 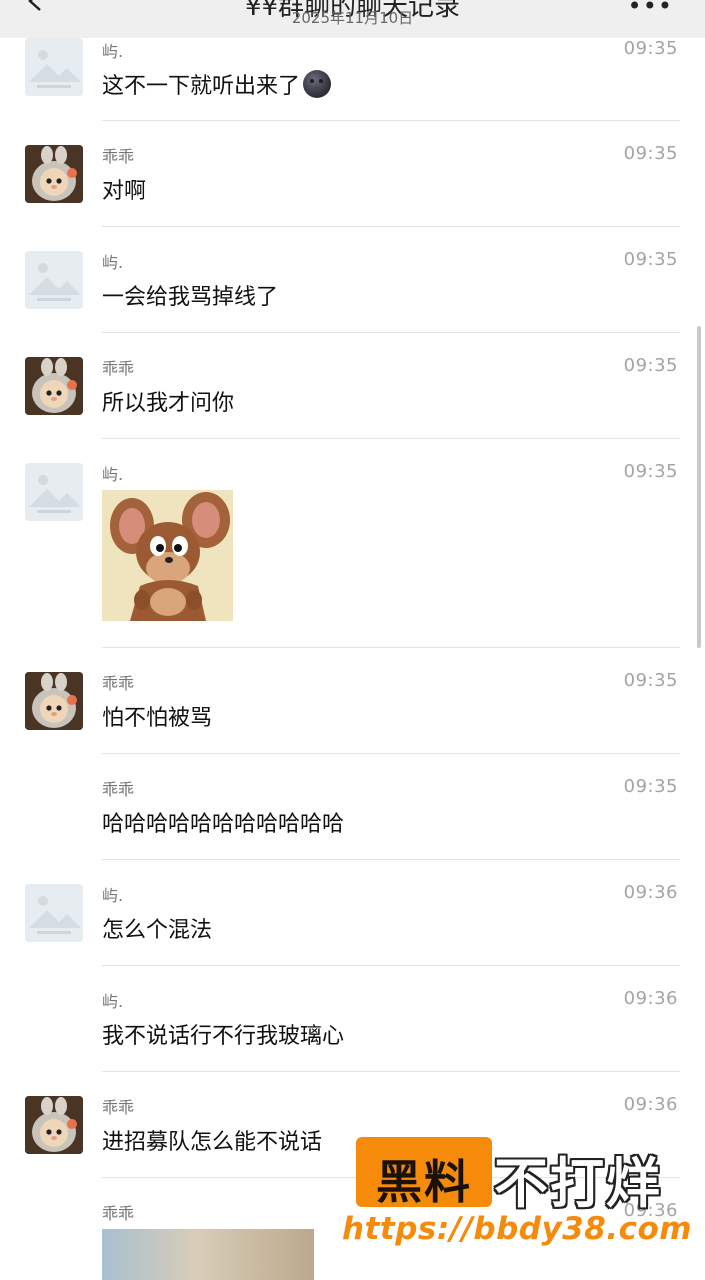 I want to click on message-text: 这不一下就听出来了, so click(x=217, y=84).